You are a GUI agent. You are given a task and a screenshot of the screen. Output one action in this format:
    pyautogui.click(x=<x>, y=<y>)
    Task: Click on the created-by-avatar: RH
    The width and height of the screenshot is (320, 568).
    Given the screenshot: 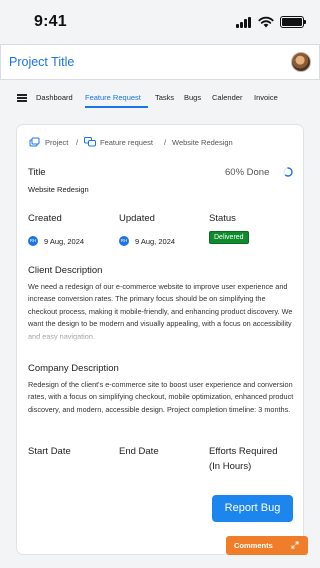 What is the action you would take?
    pyautogui.click(x=33, y=241)
    